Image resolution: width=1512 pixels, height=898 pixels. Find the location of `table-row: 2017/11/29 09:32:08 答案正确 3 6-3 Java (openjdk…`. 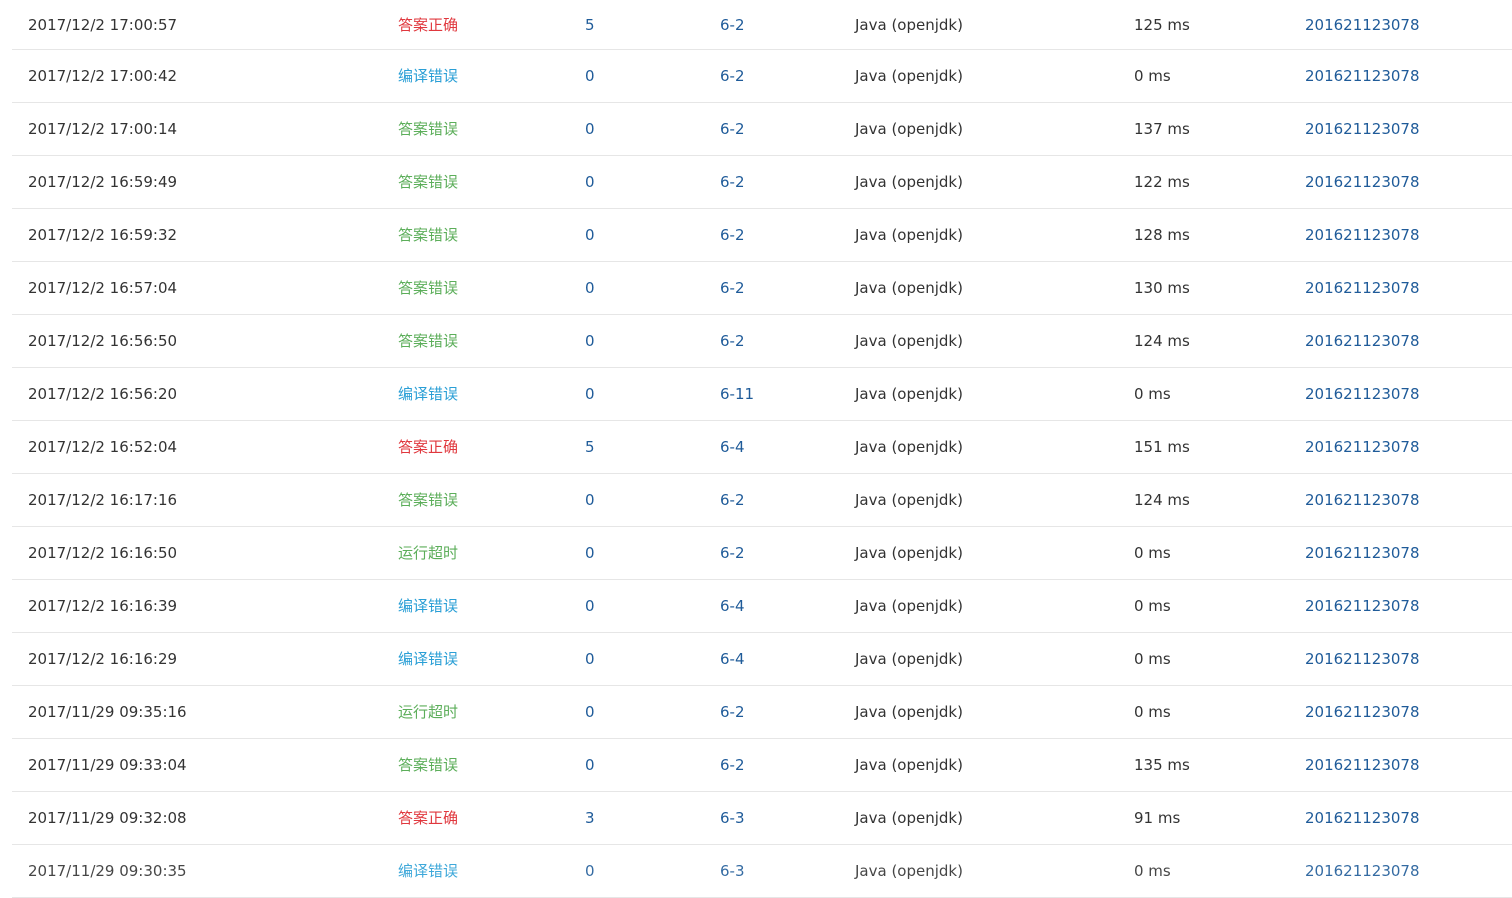

table-row: 2017/11/29 09:32:08 答案正确 3 6-3 Java (openjdk… is located at coordinates (762, 818).